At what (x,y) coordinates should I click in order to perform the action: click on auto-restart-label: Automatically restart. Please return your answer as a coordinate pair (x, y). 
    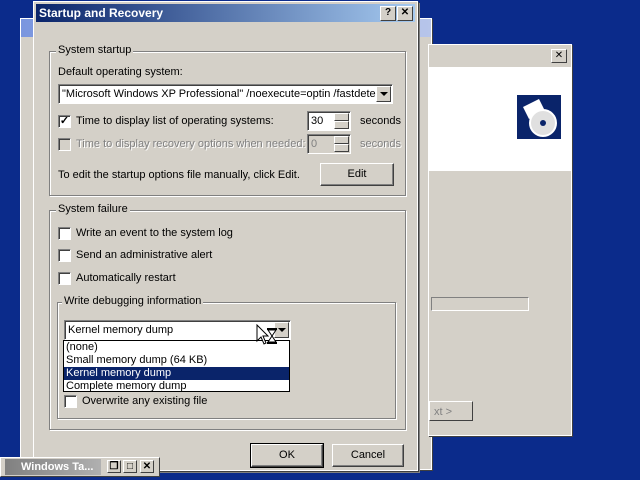
    Looking at the image, I should click on (126, 278).